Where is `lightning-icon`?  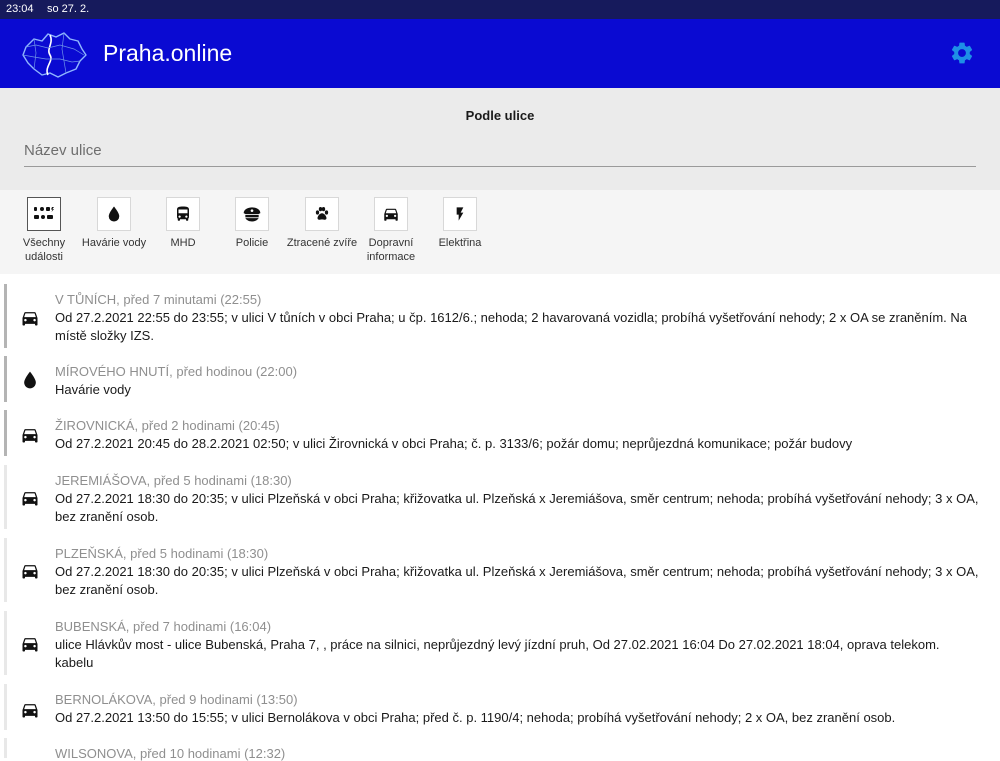
lightning-icon is located at coordinates (460, 214).